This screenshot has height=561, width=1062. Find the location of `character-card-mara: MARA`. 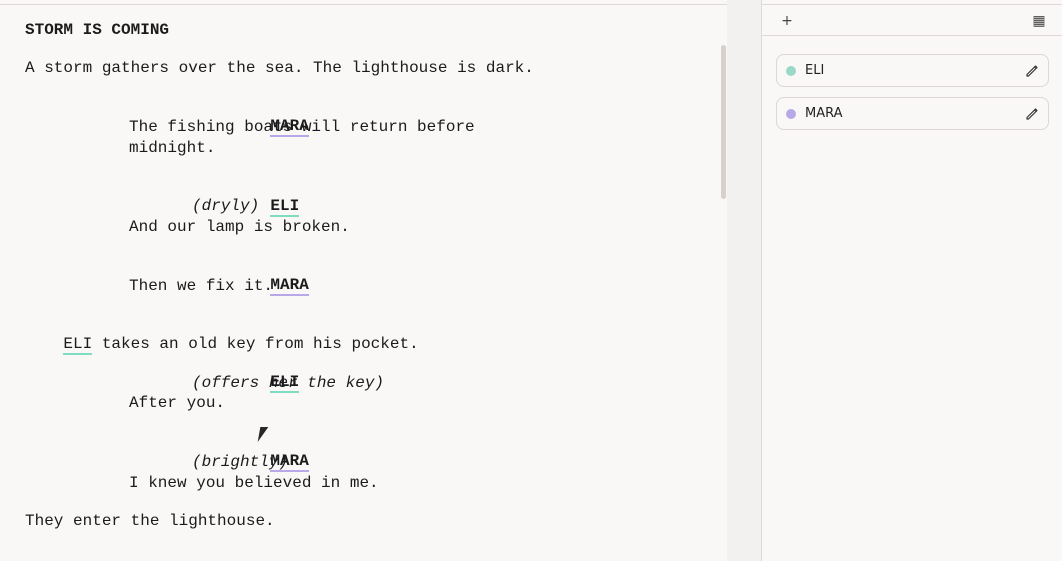

character-card-mara: MARA is located at coordinates (912, 113).